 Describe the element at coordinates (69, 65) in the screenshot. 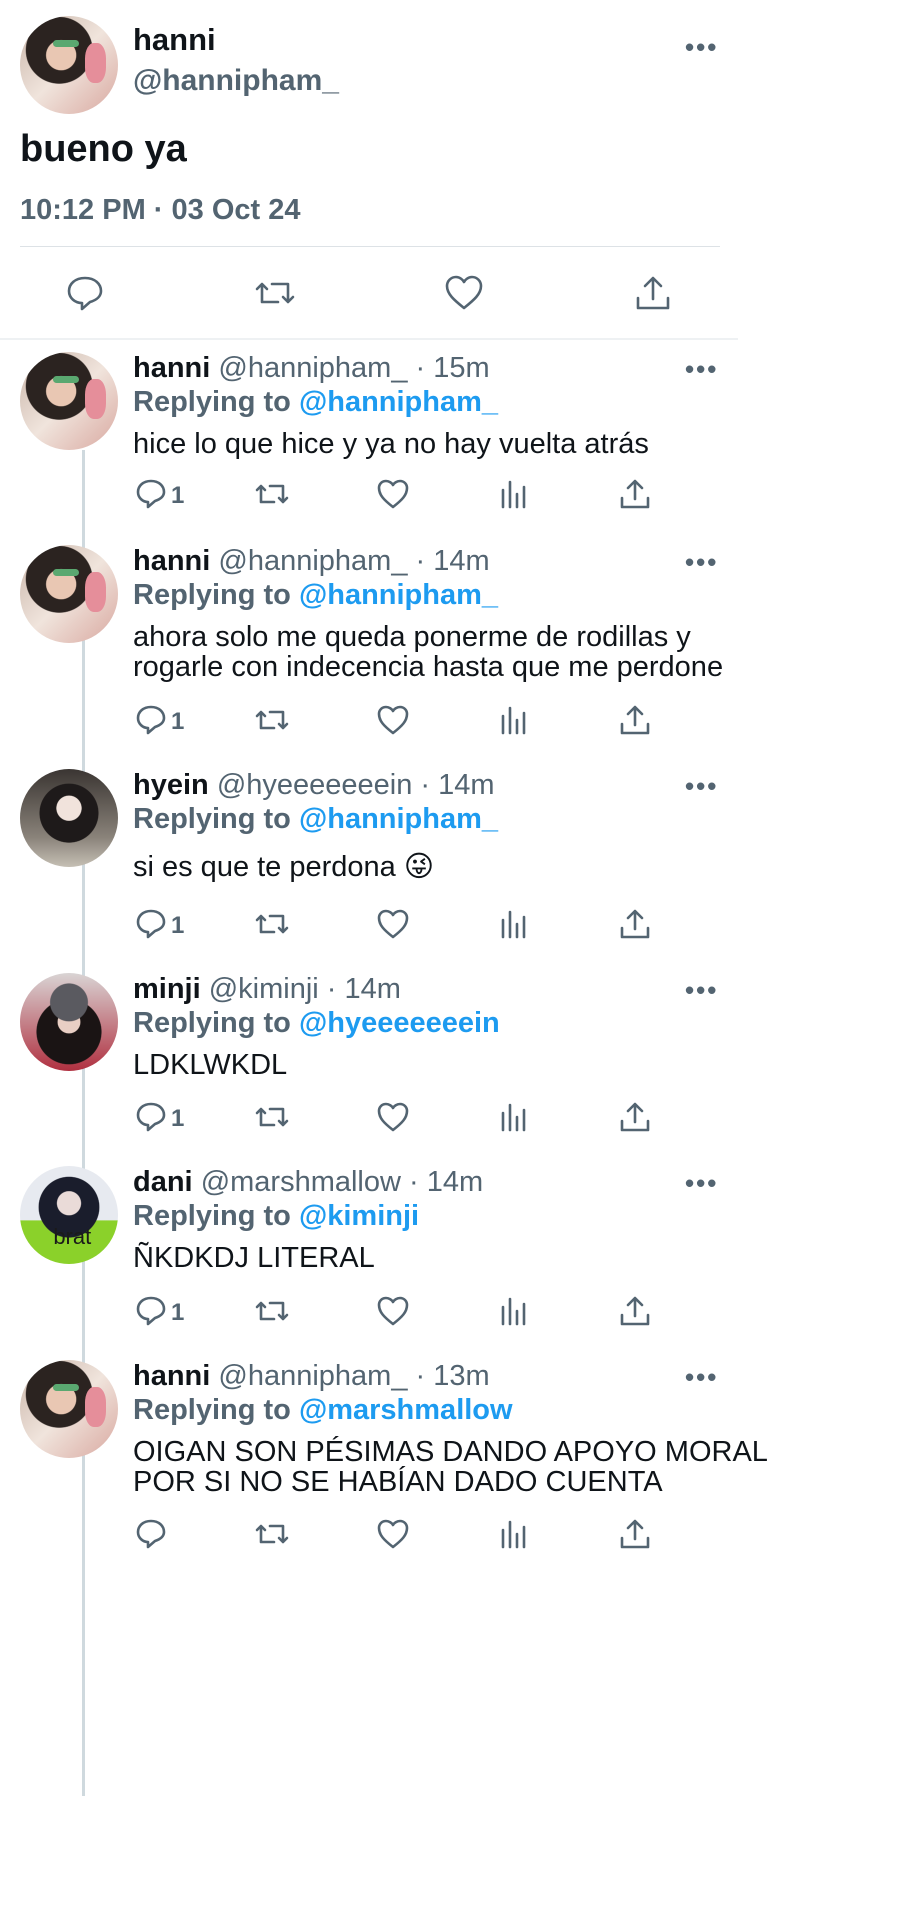

I see `main-avatar` at that location.